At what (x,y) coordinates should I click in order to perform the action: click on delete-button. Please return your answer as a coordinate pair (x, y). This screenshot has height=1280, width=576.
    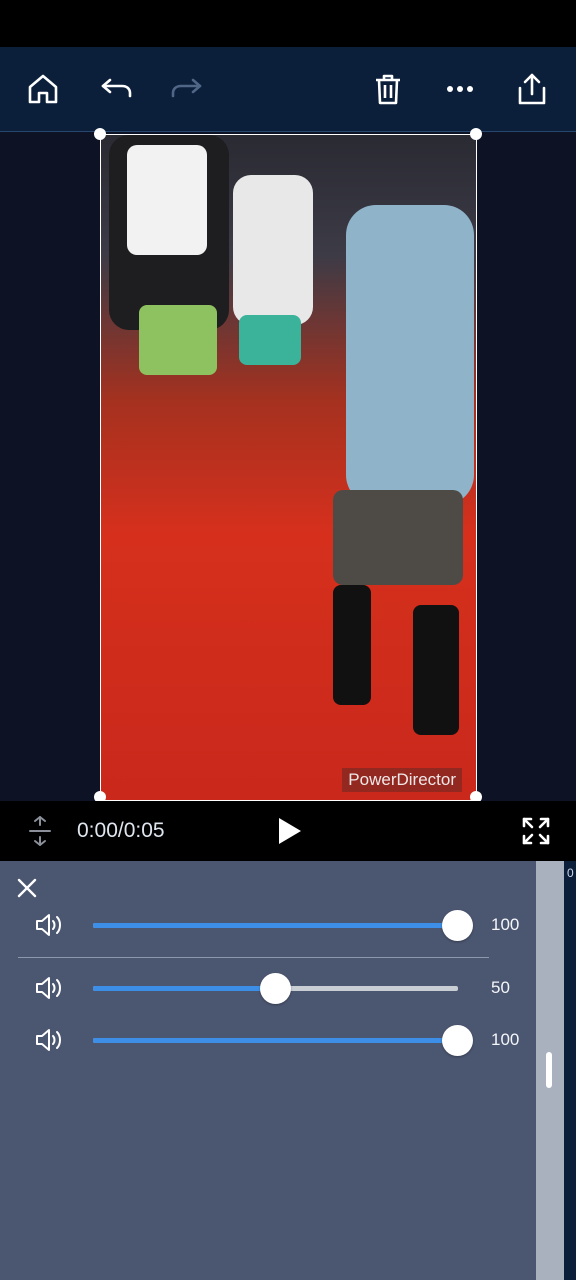
    Looking at the image, I should click on (388, 89).